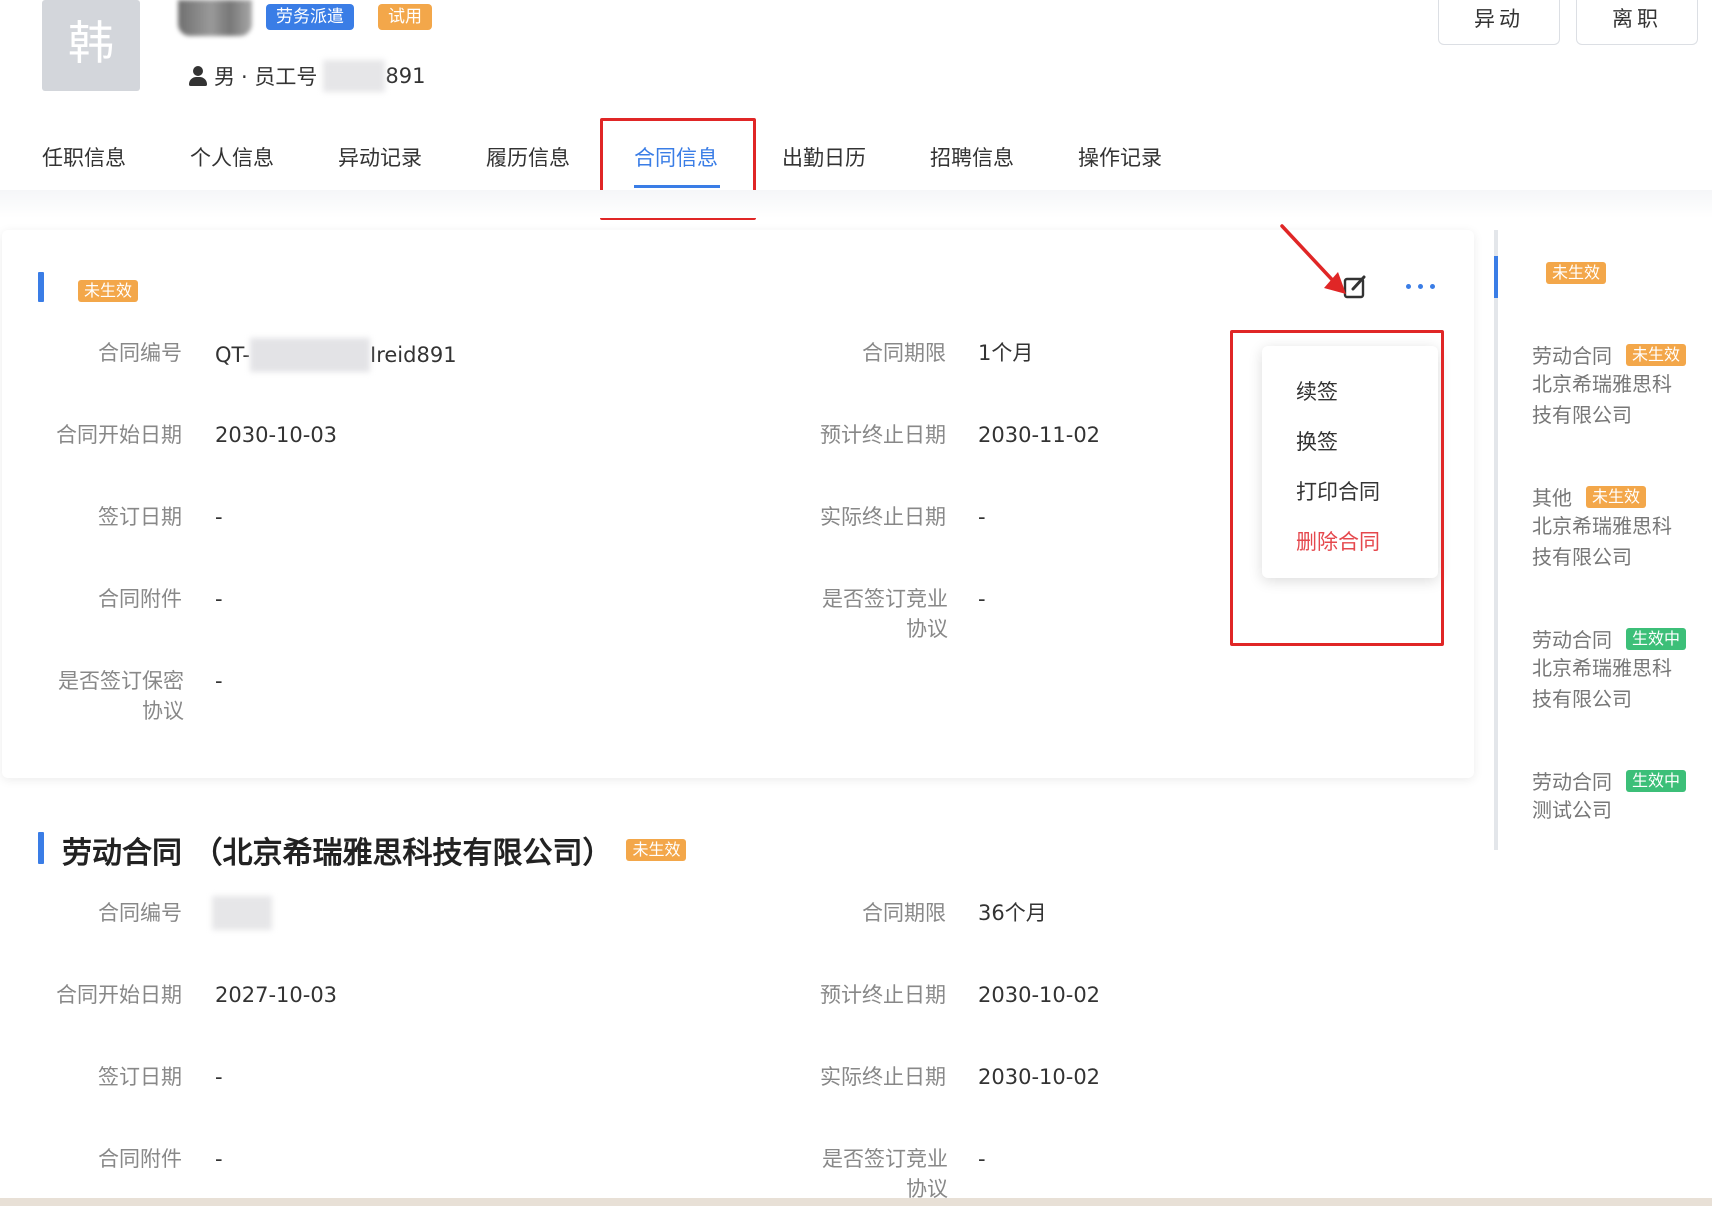 This screenshot has height=1206, width=1712. What do you see at coordinates (1313, 259) in the screenshot?
I see `annotation-arrow` at bounding box center [1313, 259].